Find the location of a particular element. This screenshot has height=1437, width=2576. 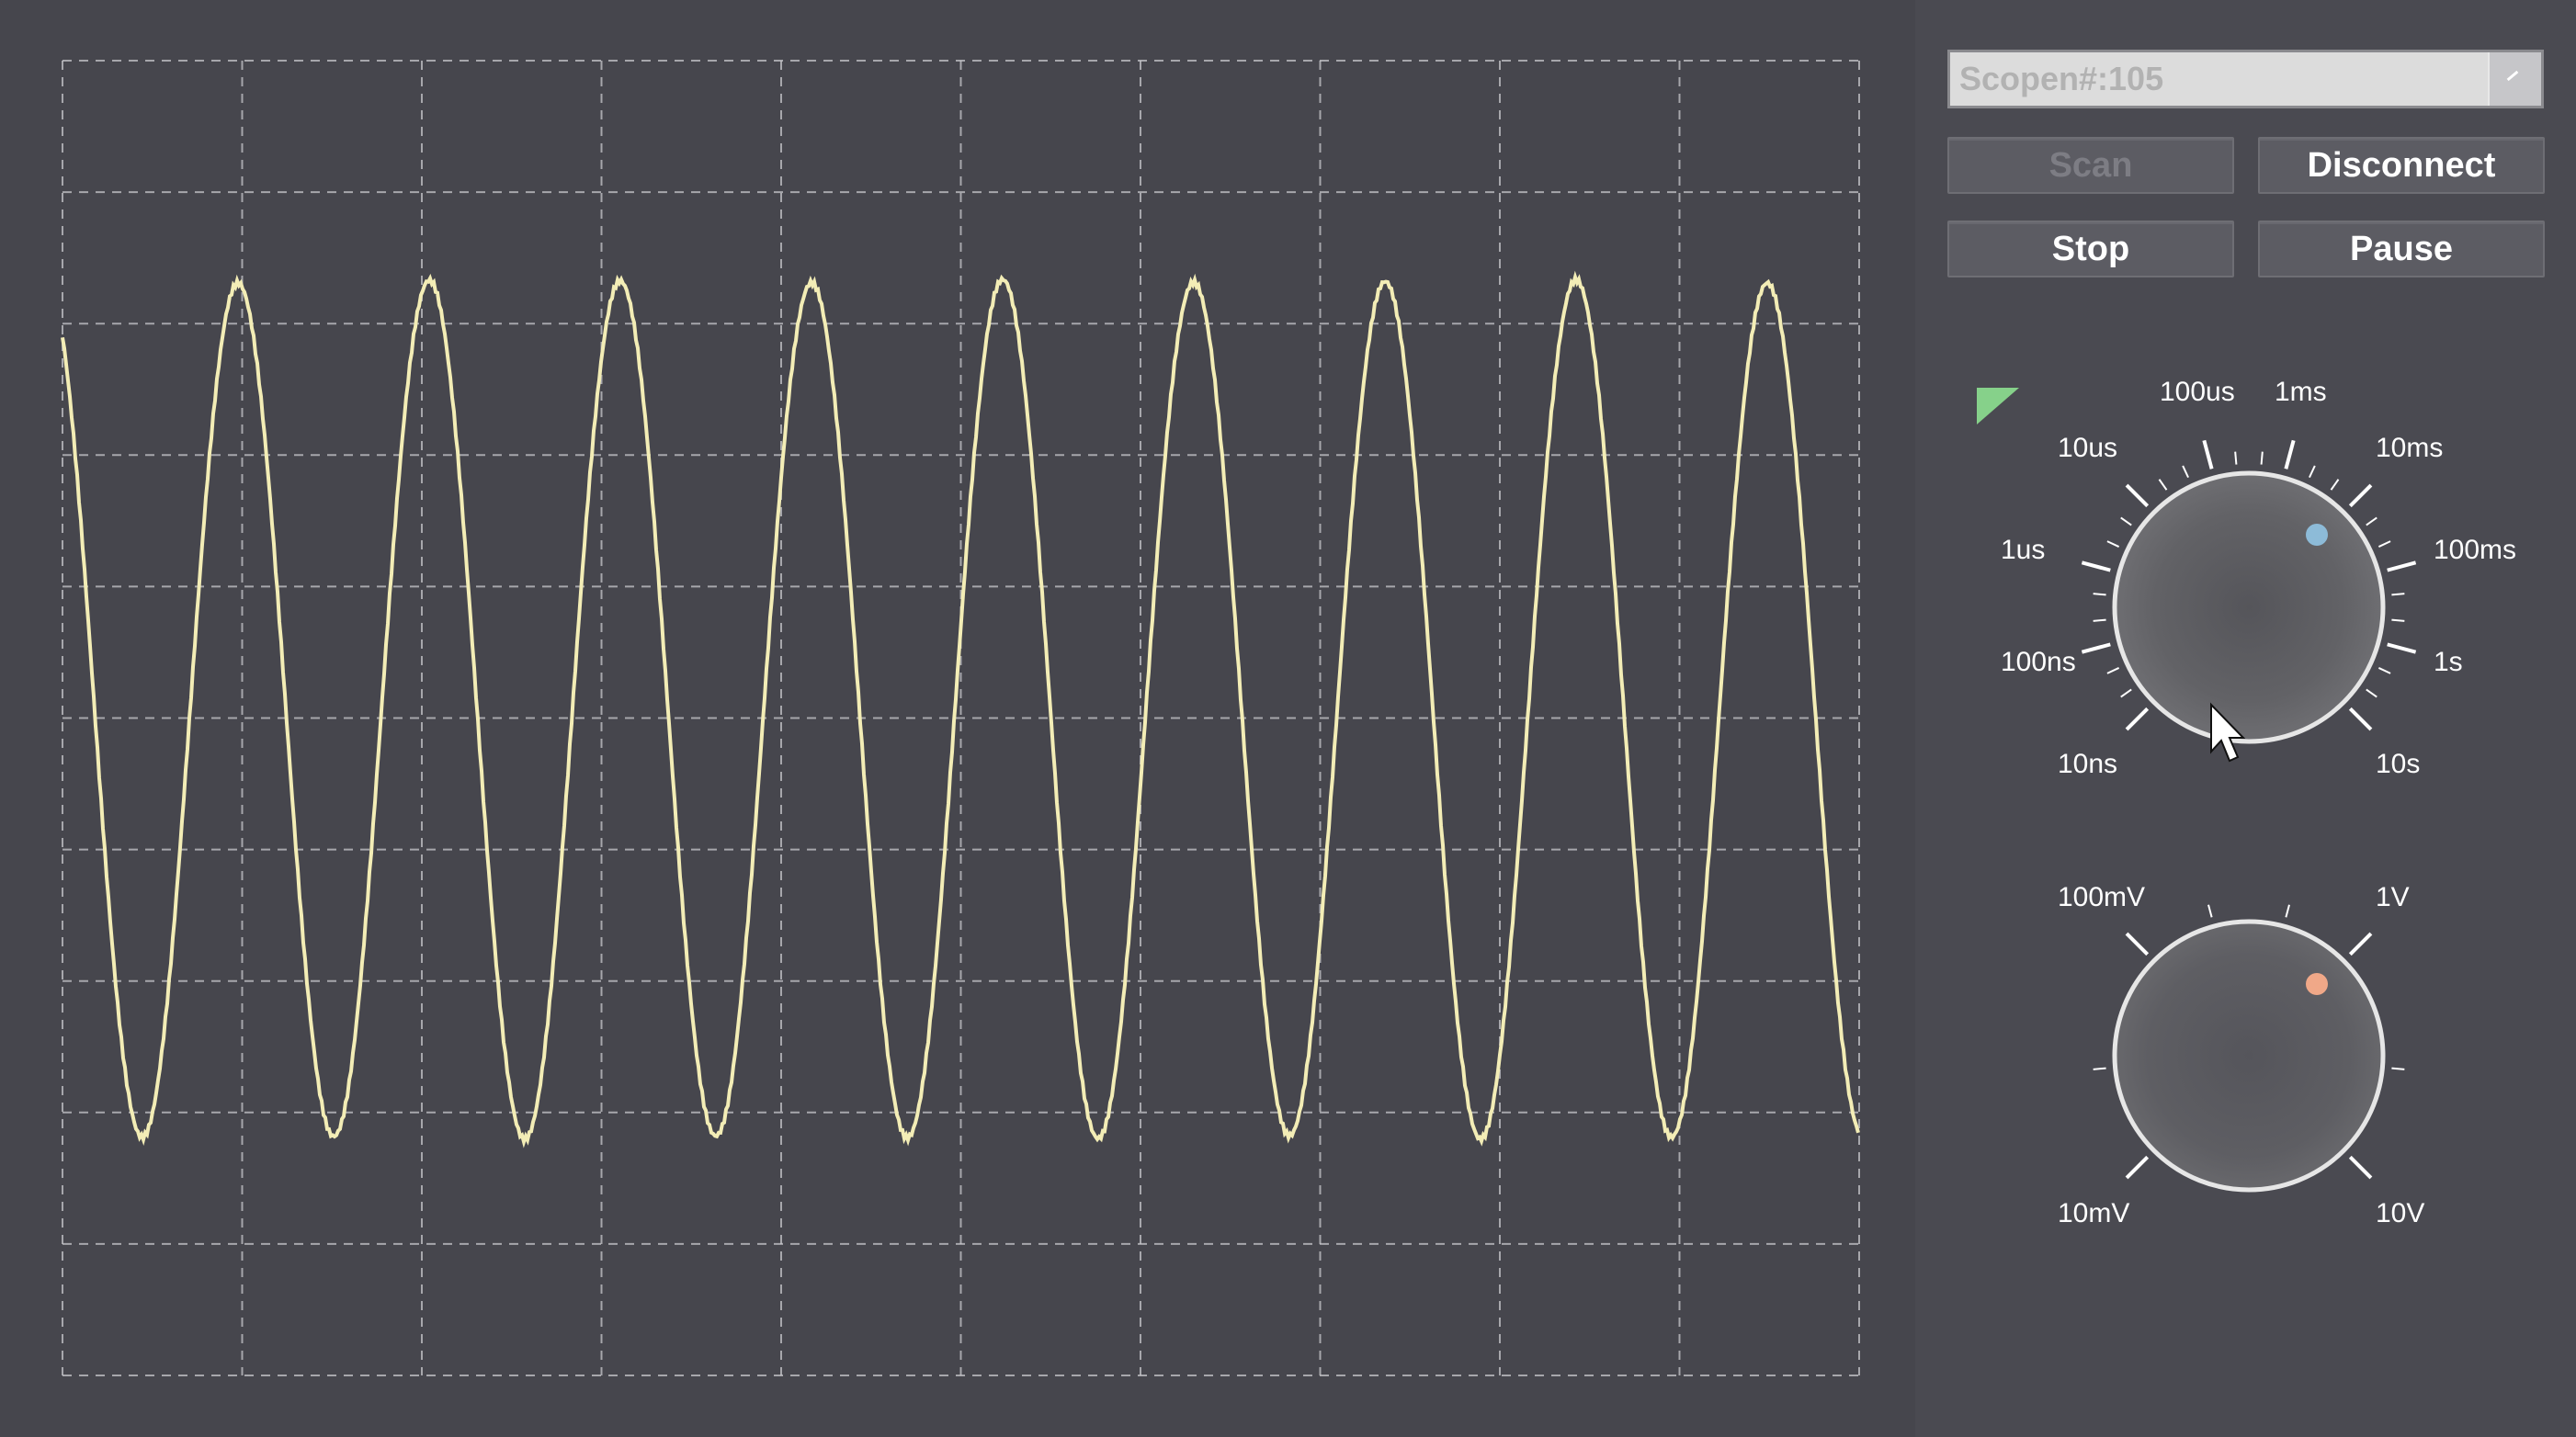

volts-knob: 10mV 100mV 1V 10V is located at coordinates (2241, 1055).